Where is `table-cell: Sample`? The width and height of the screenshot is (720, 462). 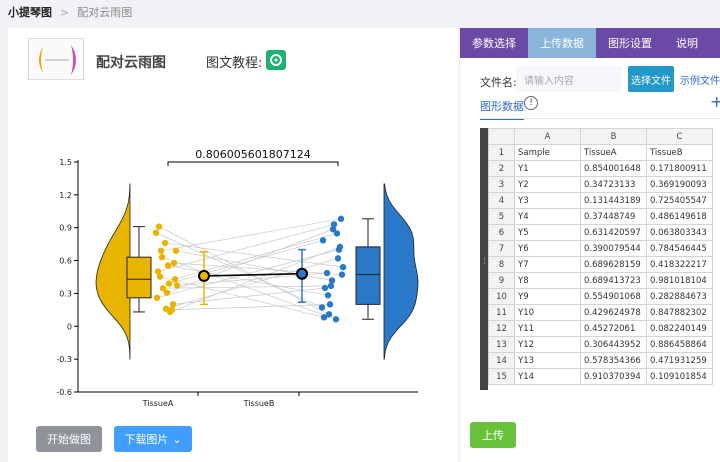 table-cell: Sample is located at coordinates (547, 152).